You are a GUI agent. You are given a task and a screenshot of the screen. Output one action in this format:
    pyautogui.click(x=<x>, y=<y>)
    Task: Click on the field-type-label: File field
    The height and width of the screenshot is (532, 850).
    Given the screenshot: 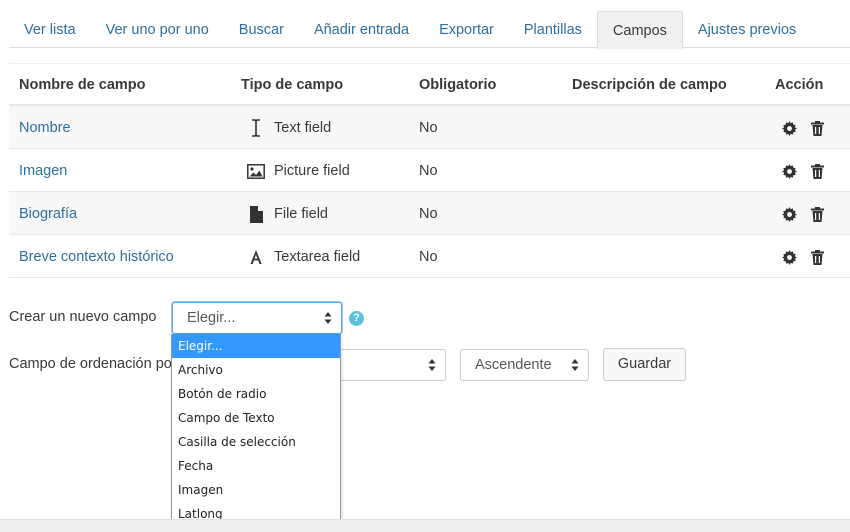 What is the action you would take?
    pyautogui.click(x=301, y=214)
    